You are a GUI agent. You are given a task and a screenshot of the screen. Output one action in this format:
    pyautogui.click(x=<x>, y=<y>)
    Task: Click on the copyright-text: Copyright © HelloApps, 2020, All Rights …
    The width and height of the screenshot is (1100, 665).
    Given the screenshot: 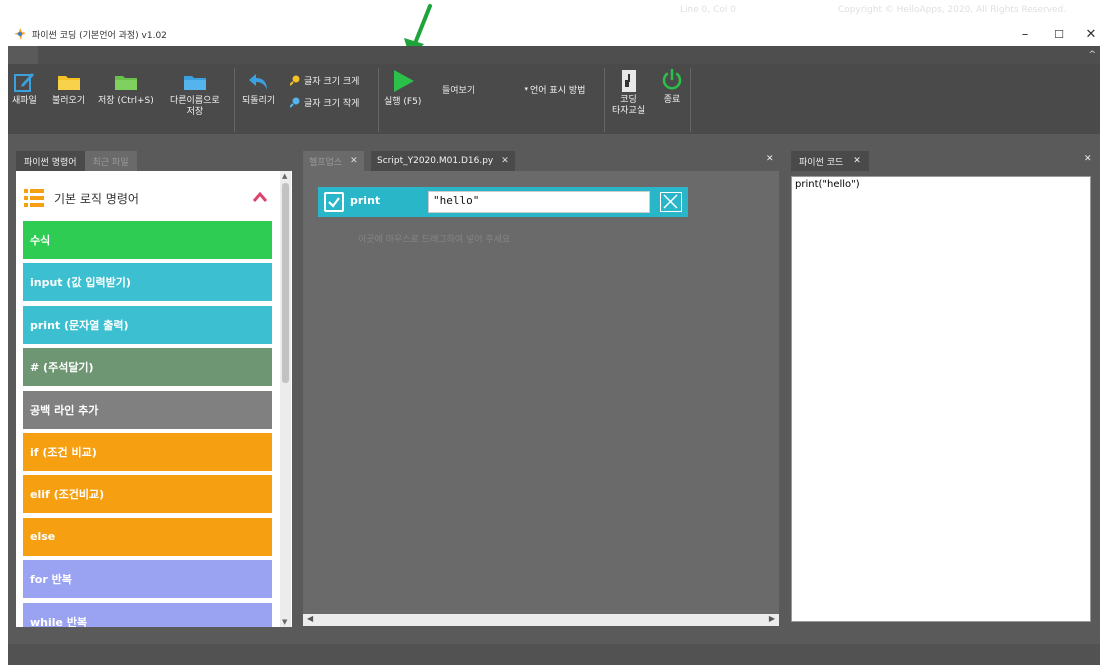 What is the action you would take?
    pyautogui.click(x=952, y=10)
    